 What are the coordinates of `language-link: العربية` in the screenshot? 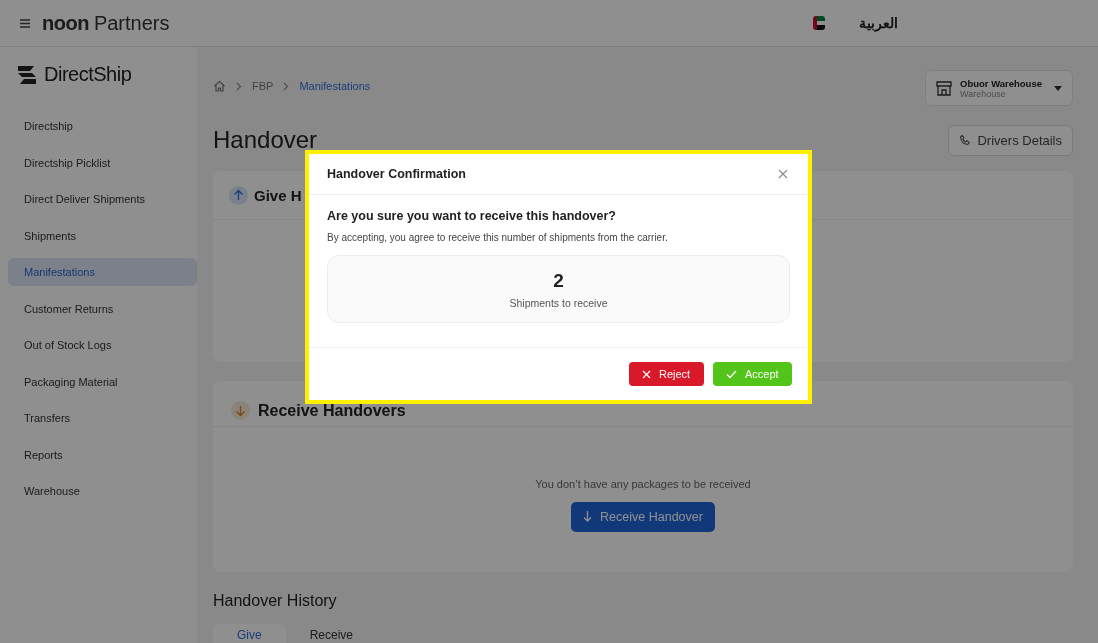 It's located at (878, 23).